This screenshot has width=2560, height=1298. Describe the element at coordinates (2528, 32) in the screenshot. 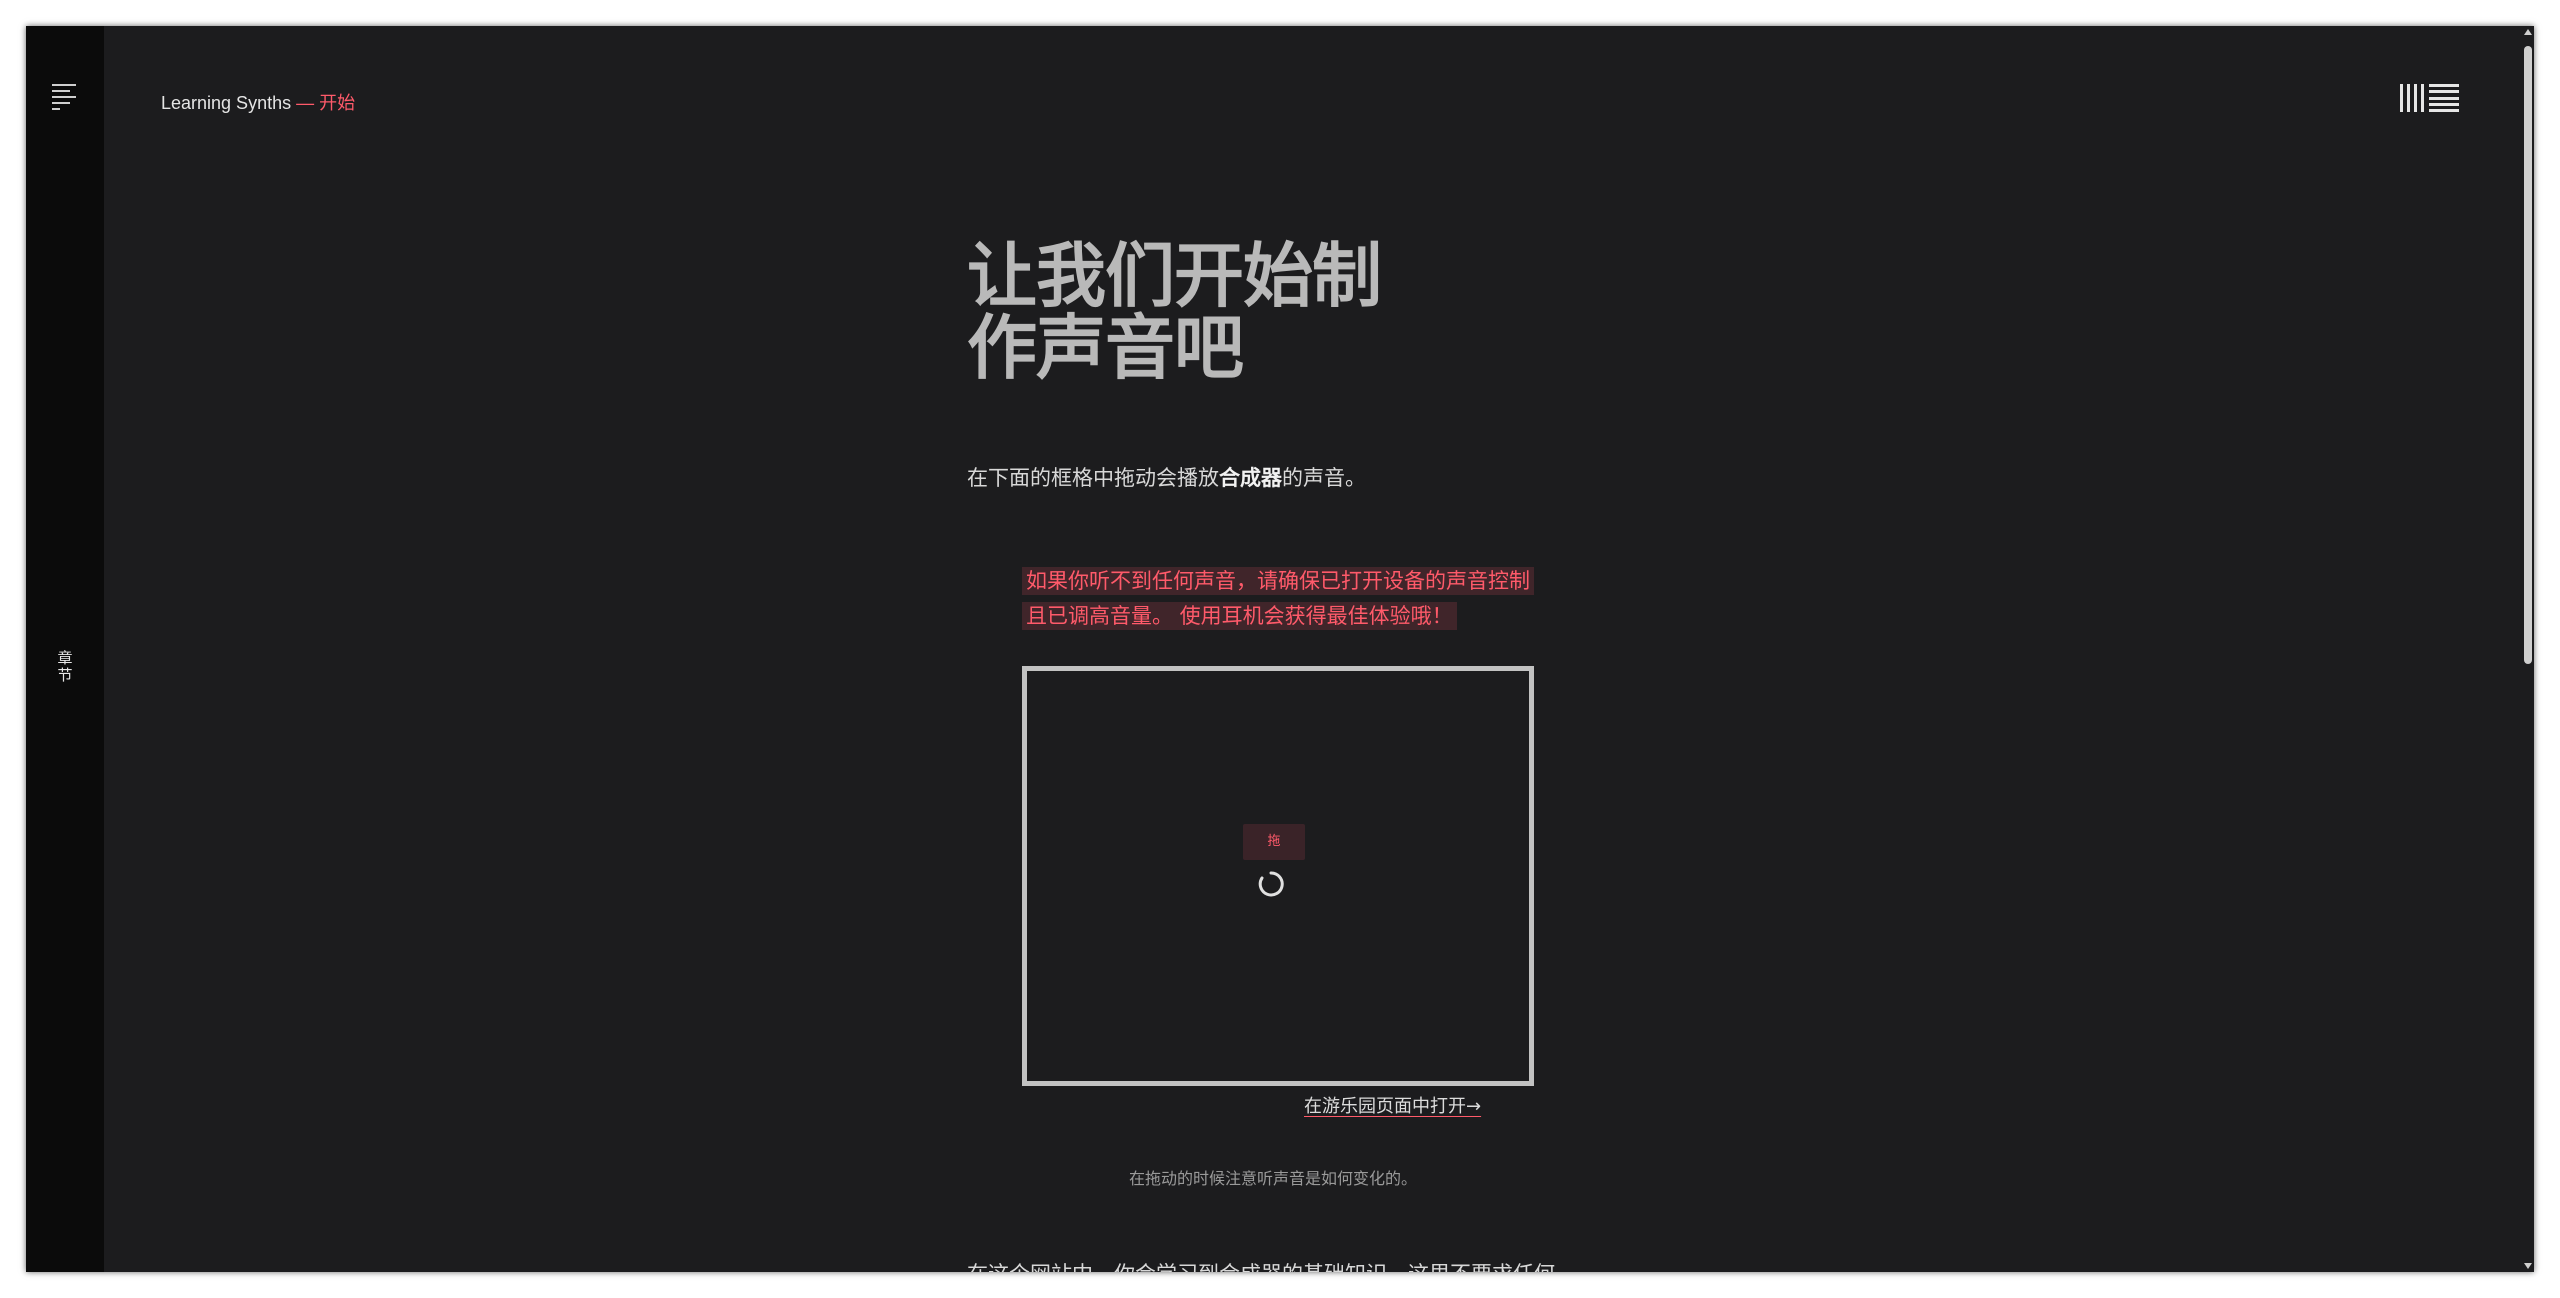

I see `scroll-up-icon` at that location.